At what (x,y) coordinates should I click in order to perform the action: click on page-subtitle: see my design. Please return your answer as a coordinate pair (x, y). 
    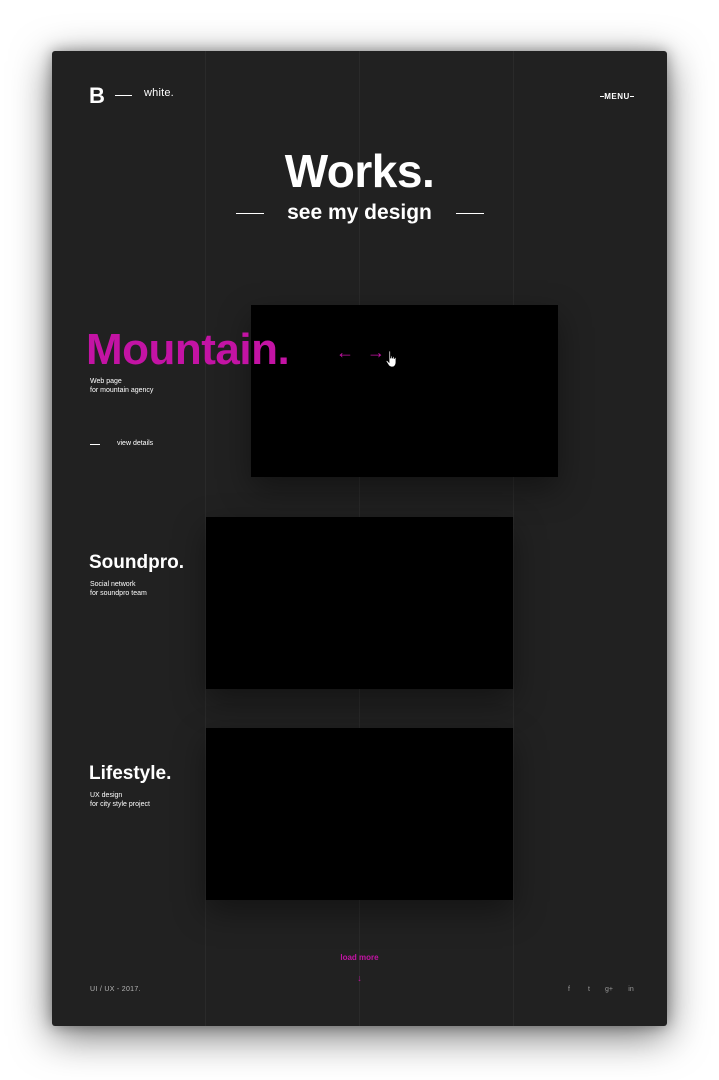
    Looking at the image, I should click on (359, 212).